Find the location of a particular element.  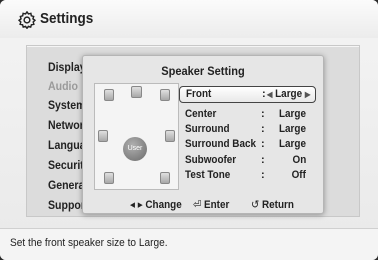

button-hints: ◂ ▸ Change ⏎ Enter ↺ Return is located at coordinates (203, 205).